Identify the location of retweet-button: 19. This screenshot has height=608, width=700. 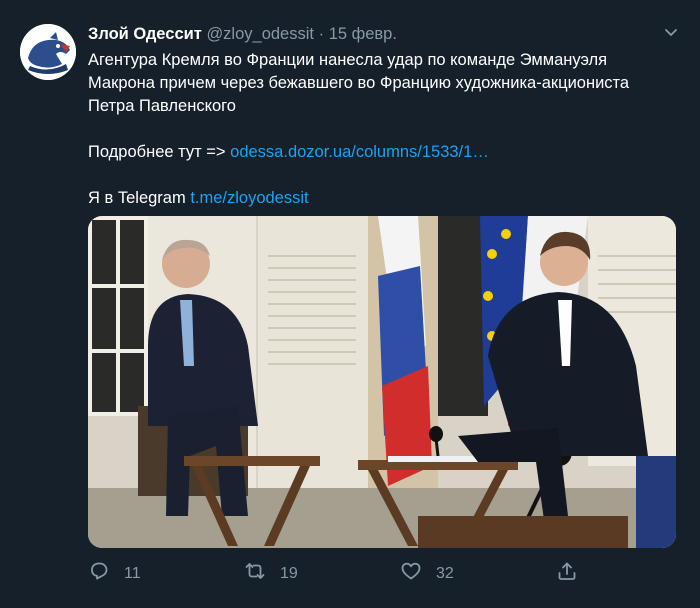
(271, 573).